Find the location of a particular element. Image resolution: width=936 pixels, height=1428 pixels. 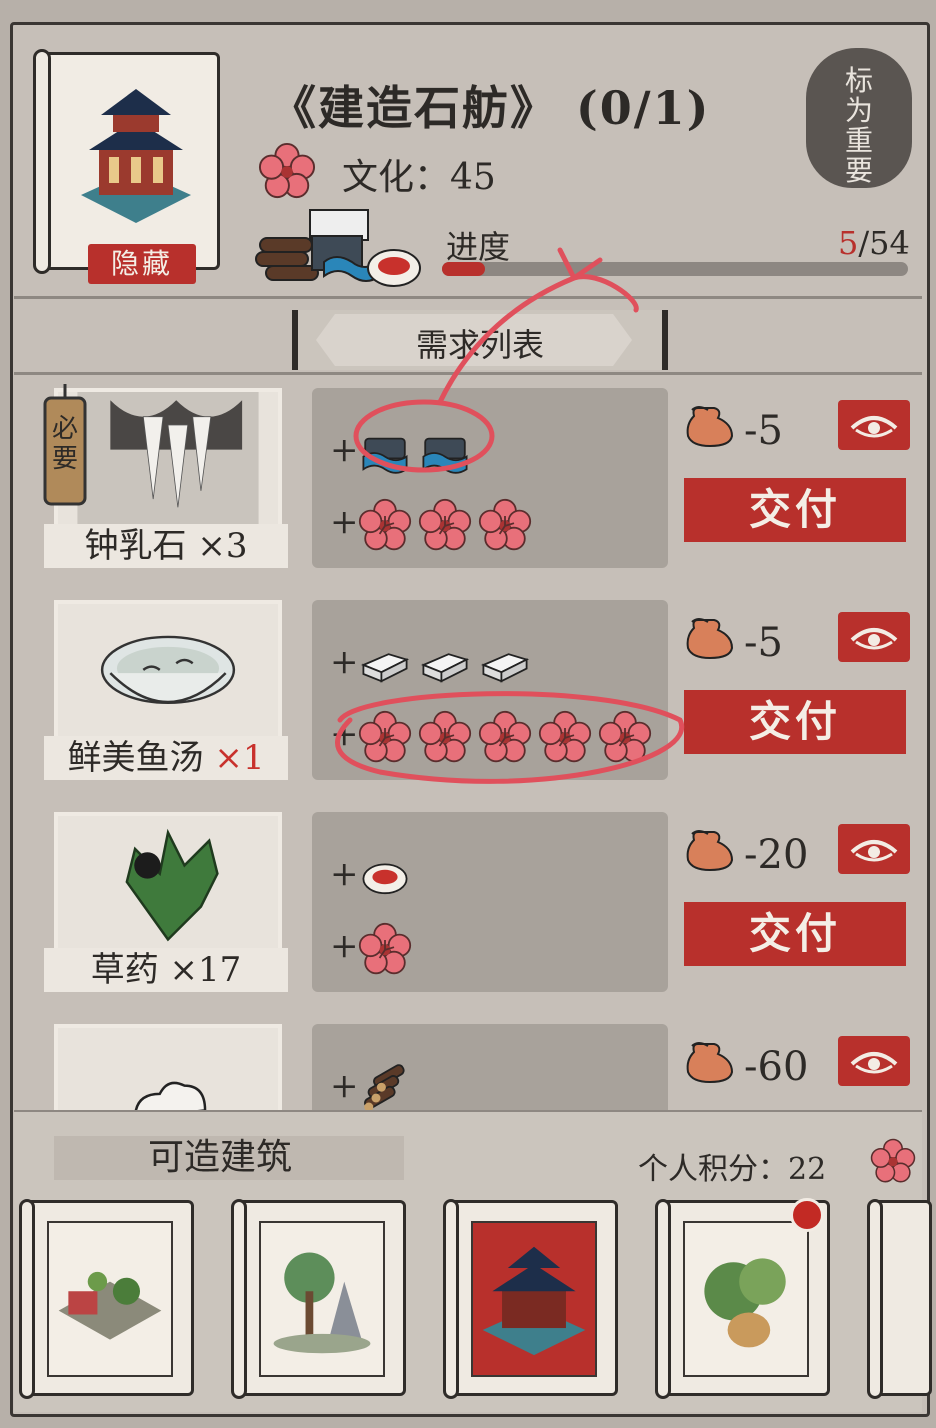

bowl-icon is located at coordinates (385, 877).